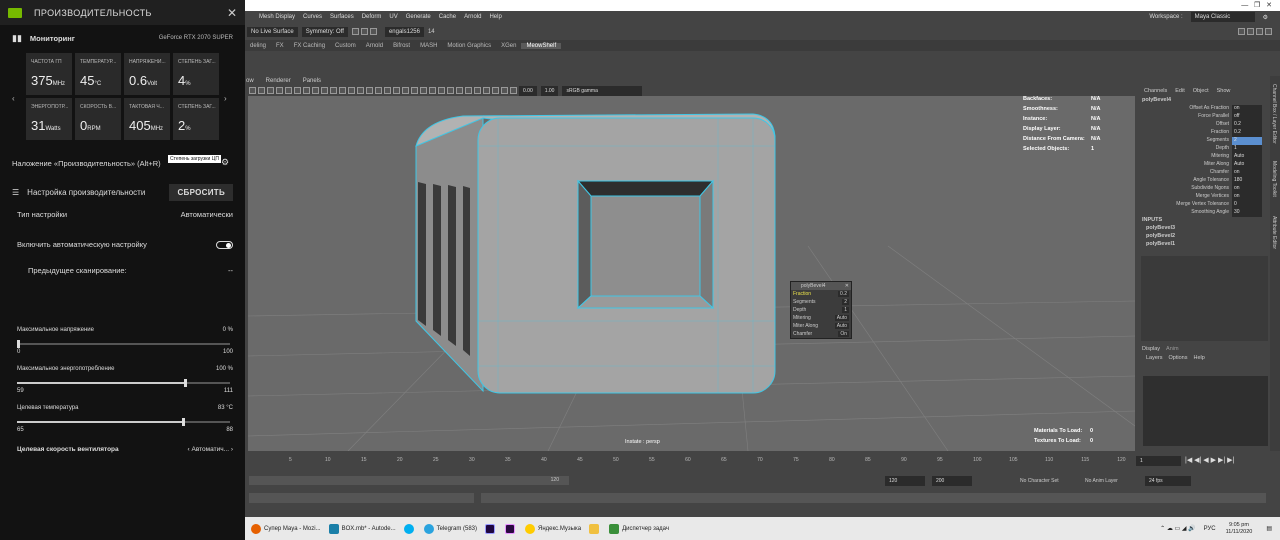 The width and height of the screenshot is (1280, 540). I want to click on attribute-row: Offset As Fraction on, so click(1203, 109).